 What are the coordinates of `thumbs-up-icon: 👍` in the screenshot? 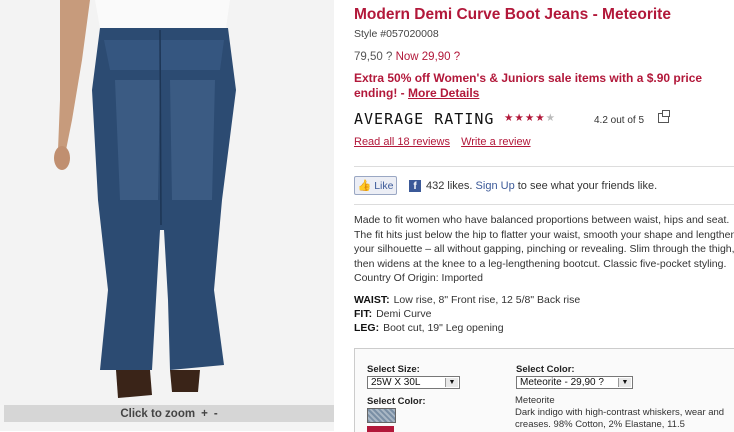 It's located at (364, 186).